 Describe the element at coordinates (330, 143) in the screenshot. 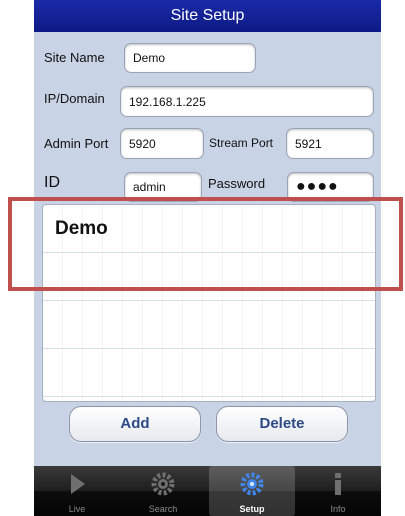

I see `stream-port-field: 5921` at that location.